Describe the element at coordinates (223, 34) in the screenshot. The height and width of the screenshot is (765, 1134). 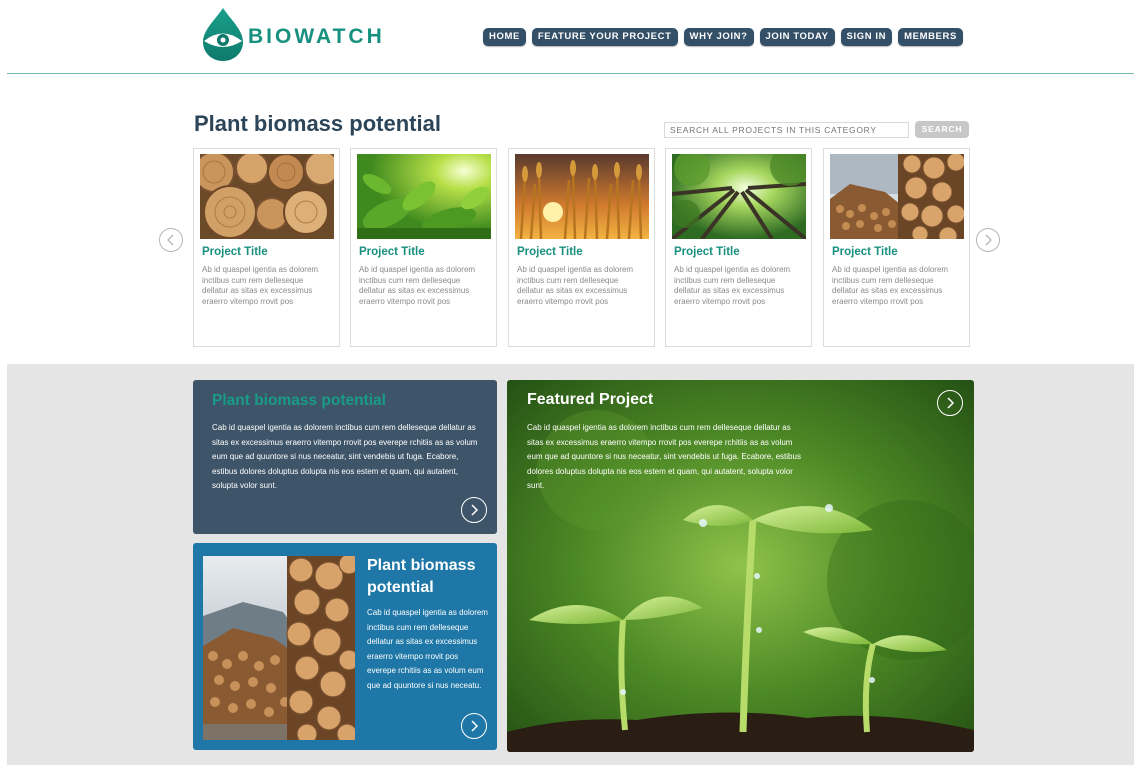
I see `eye-drop-icon` at that location.